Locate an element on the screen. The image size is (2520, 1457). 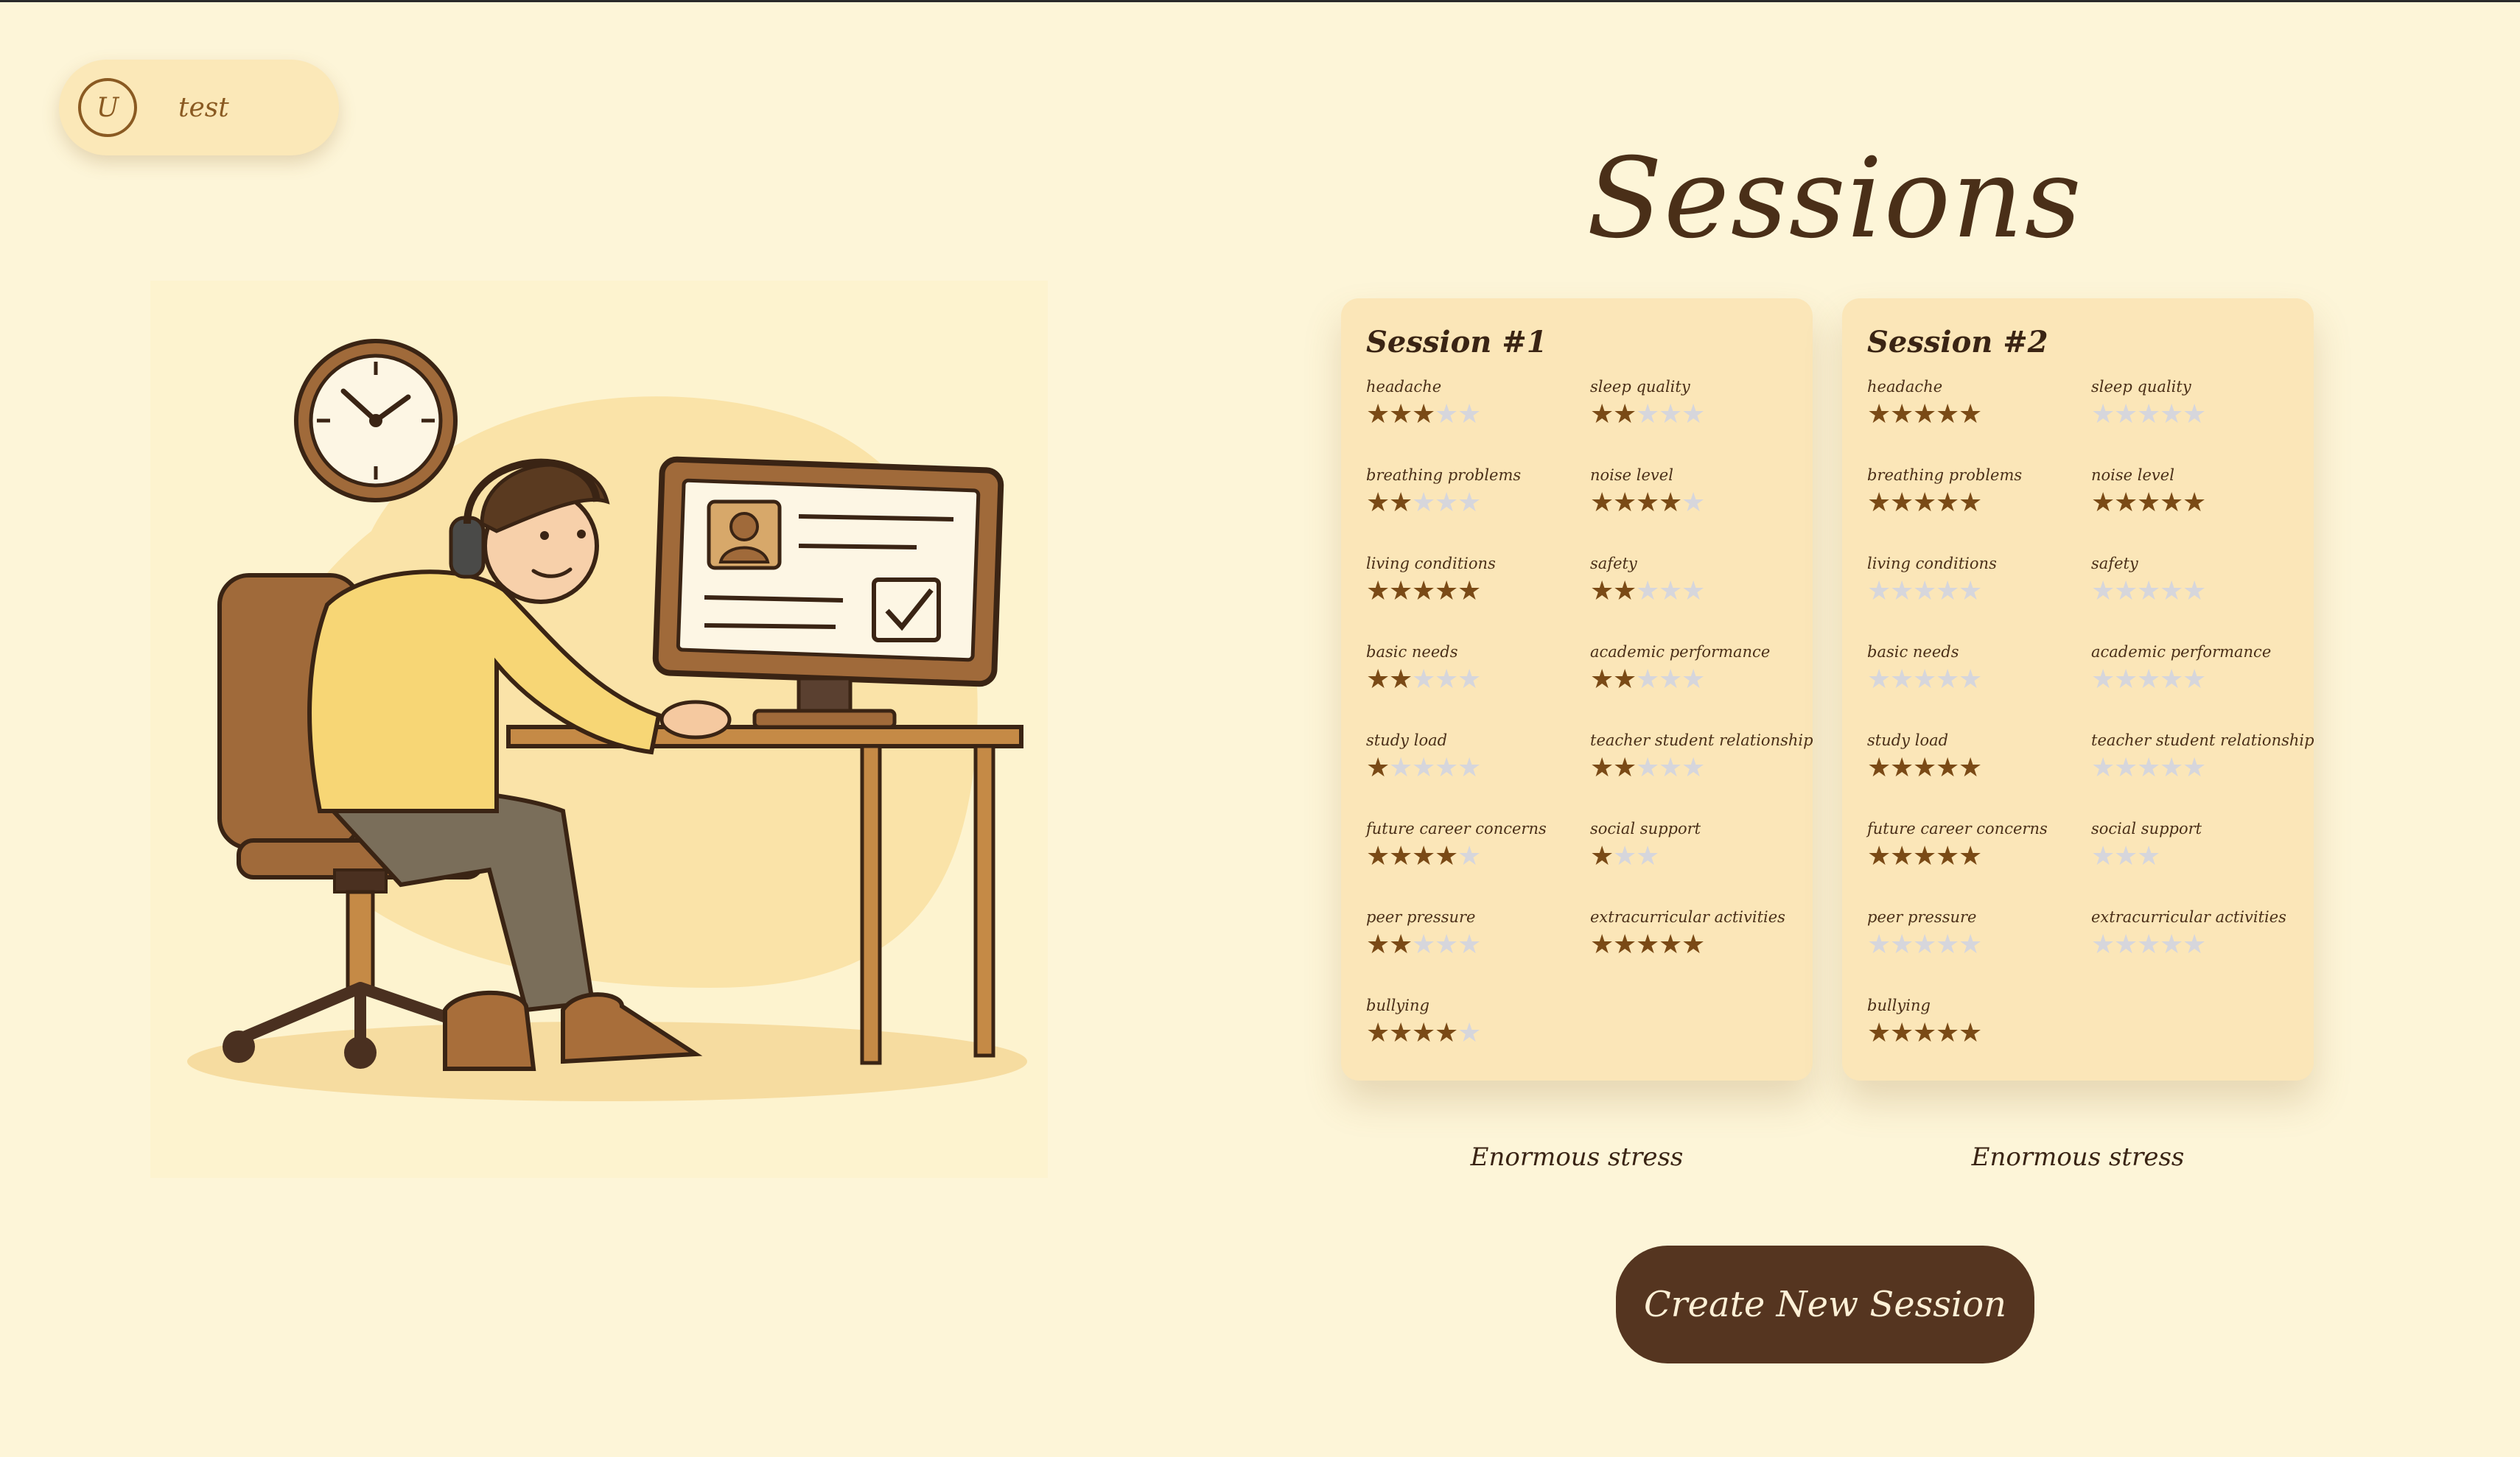
metric-label: safety is located at coordinates (2114, 563).